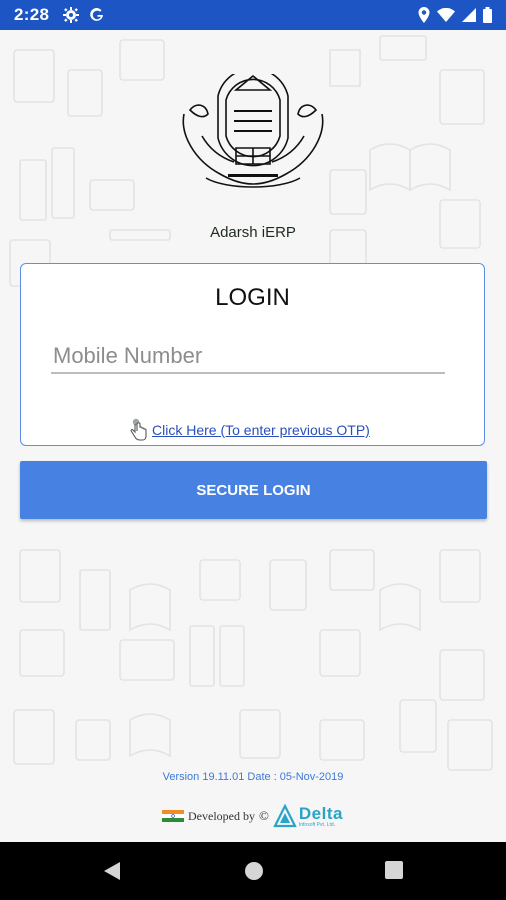 The width and height of the screenshot is (506, 900). I want to click on delta-mark-icon, so click(285, 816).